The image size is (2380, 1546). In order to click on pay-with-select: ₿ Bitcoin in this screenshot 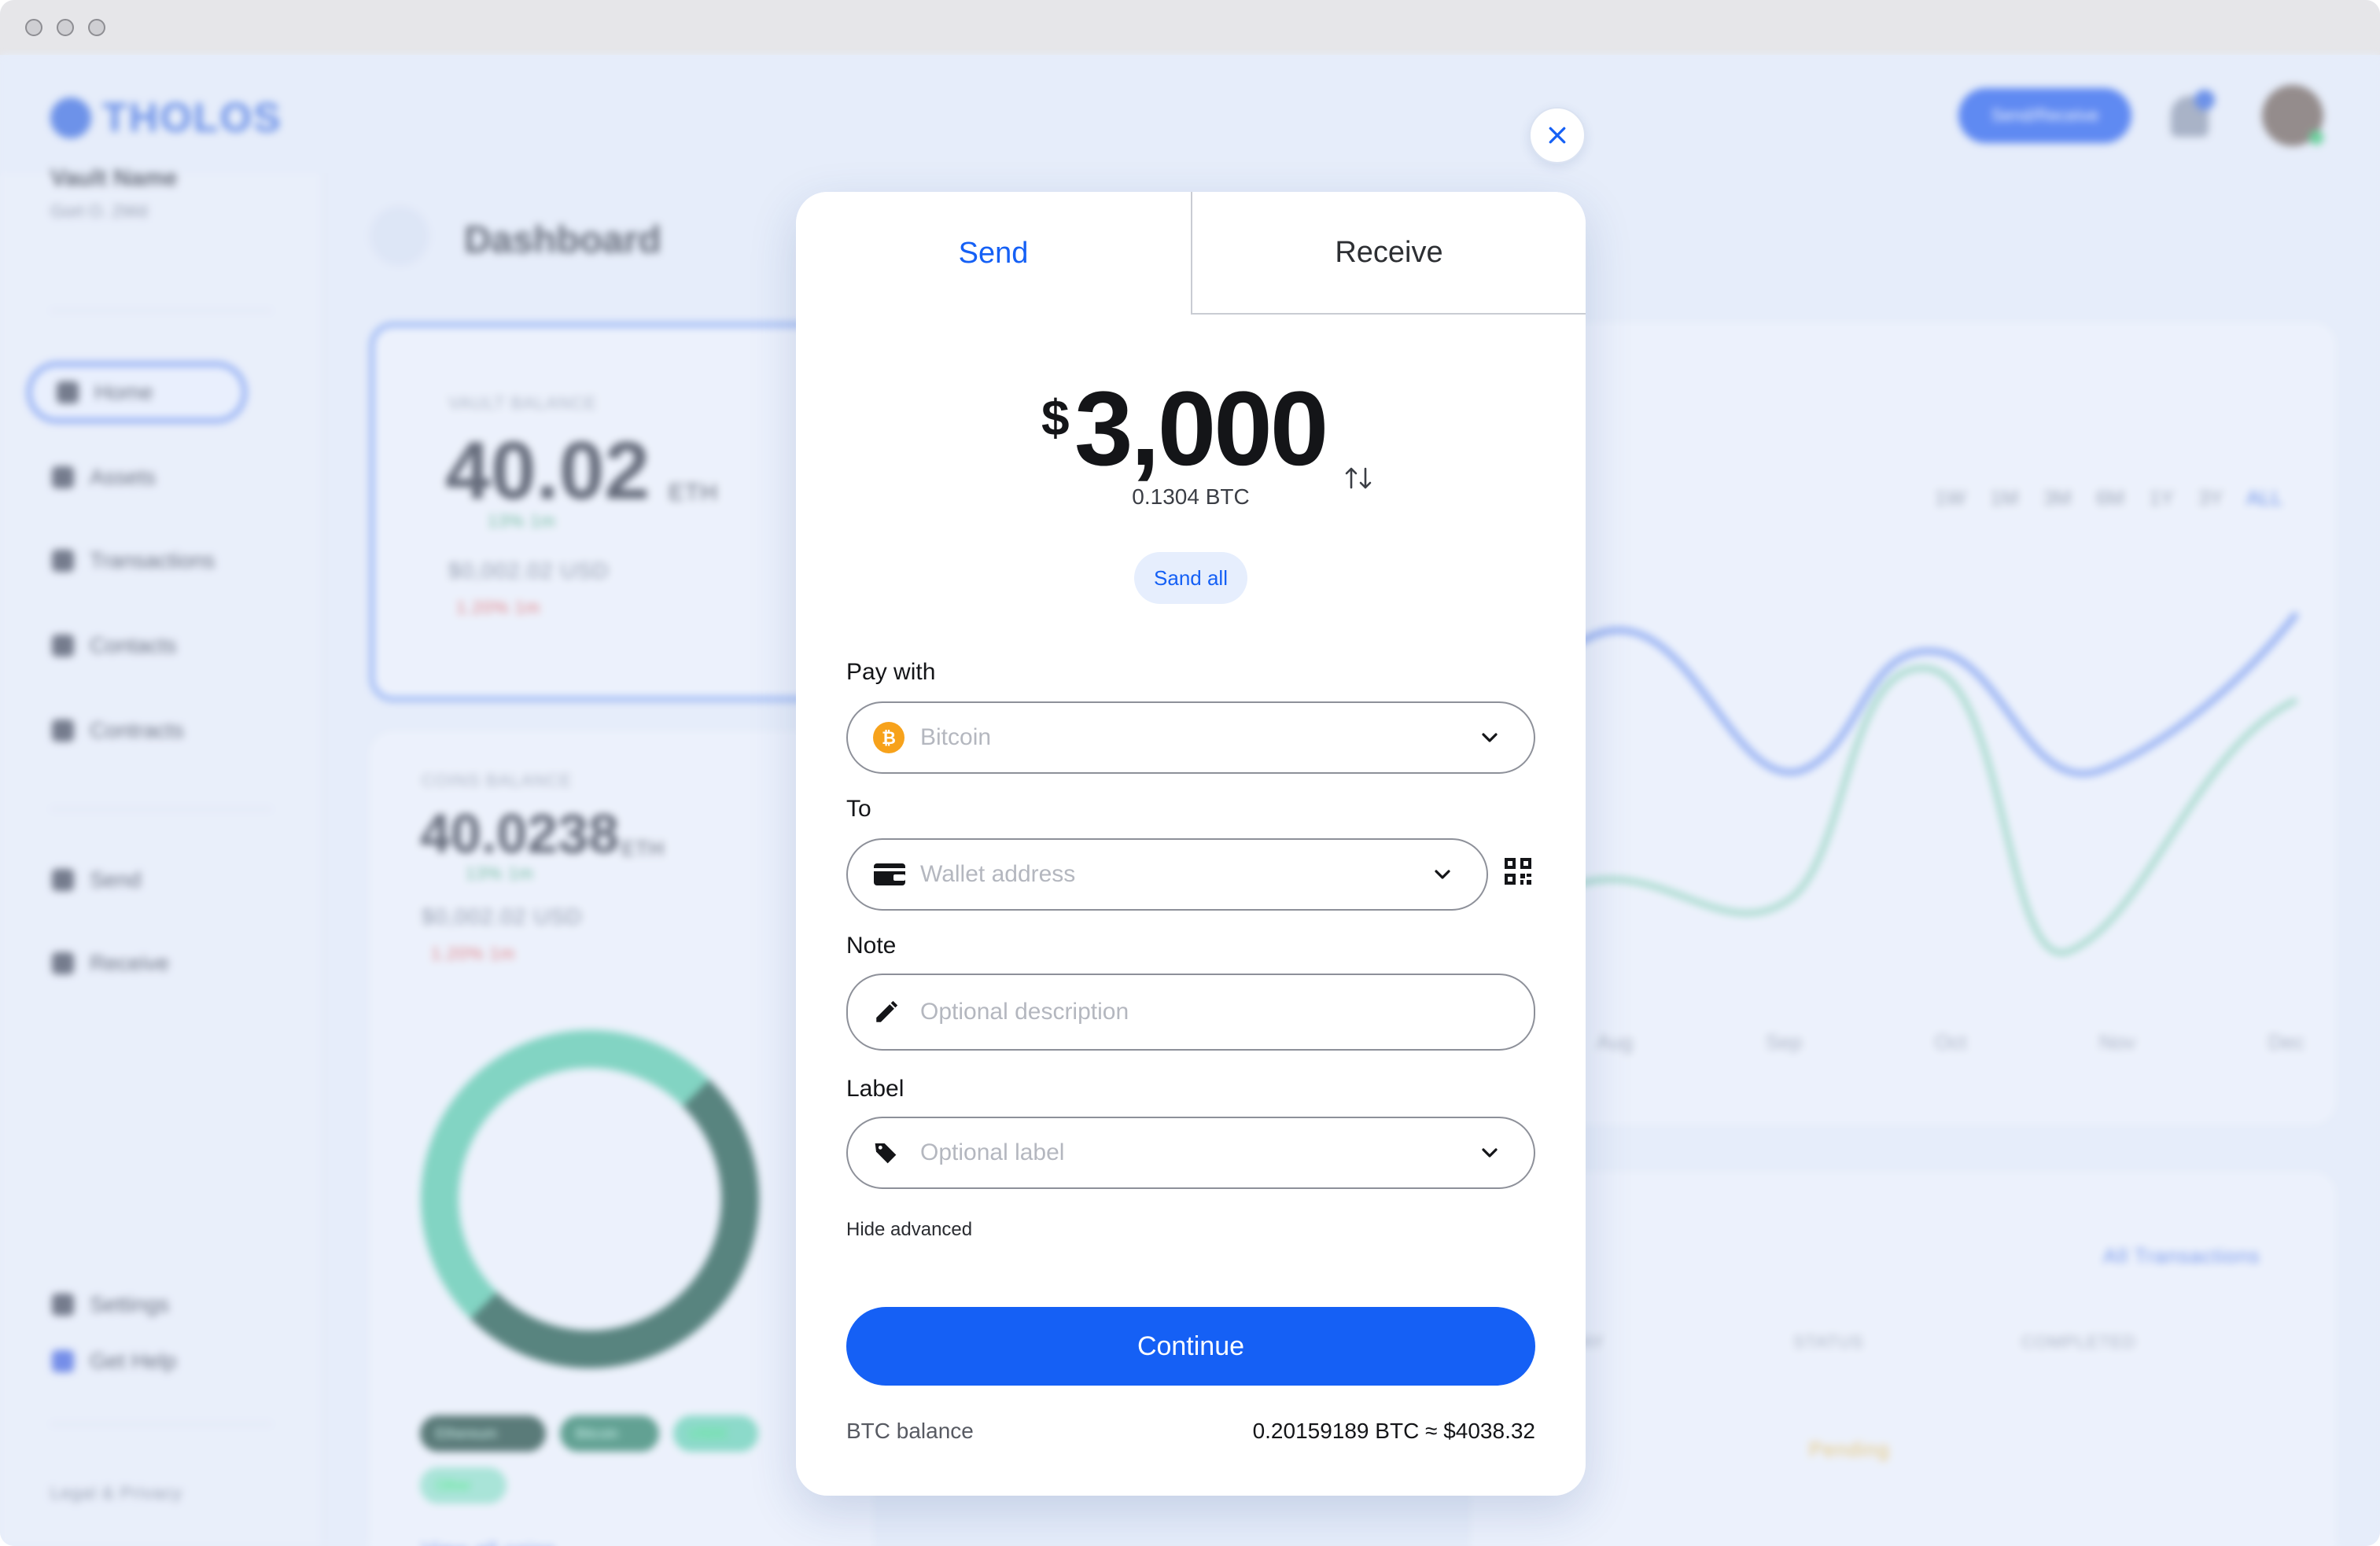, I will do `click(1190, 738)`.